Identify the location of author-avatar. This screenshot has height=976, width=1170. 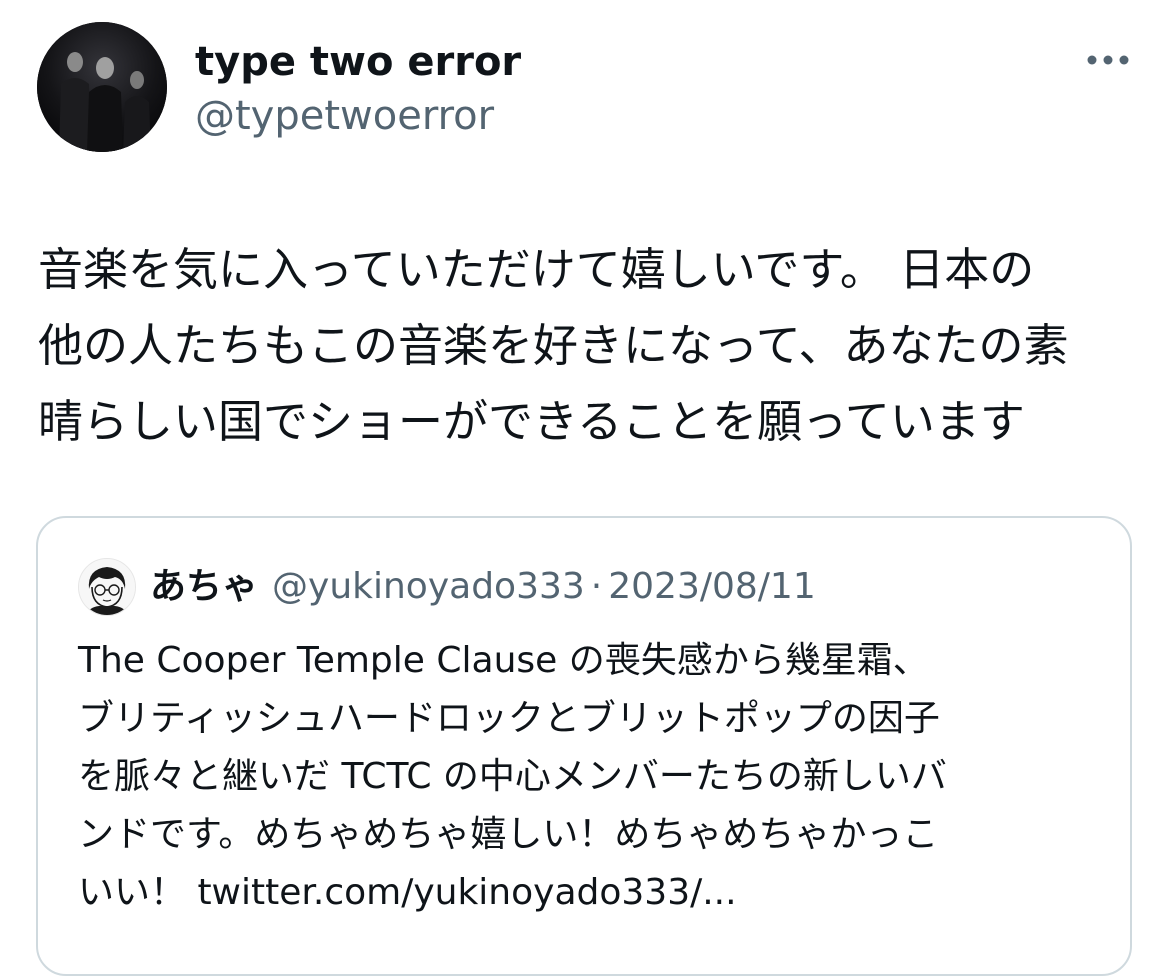
(102, 87).